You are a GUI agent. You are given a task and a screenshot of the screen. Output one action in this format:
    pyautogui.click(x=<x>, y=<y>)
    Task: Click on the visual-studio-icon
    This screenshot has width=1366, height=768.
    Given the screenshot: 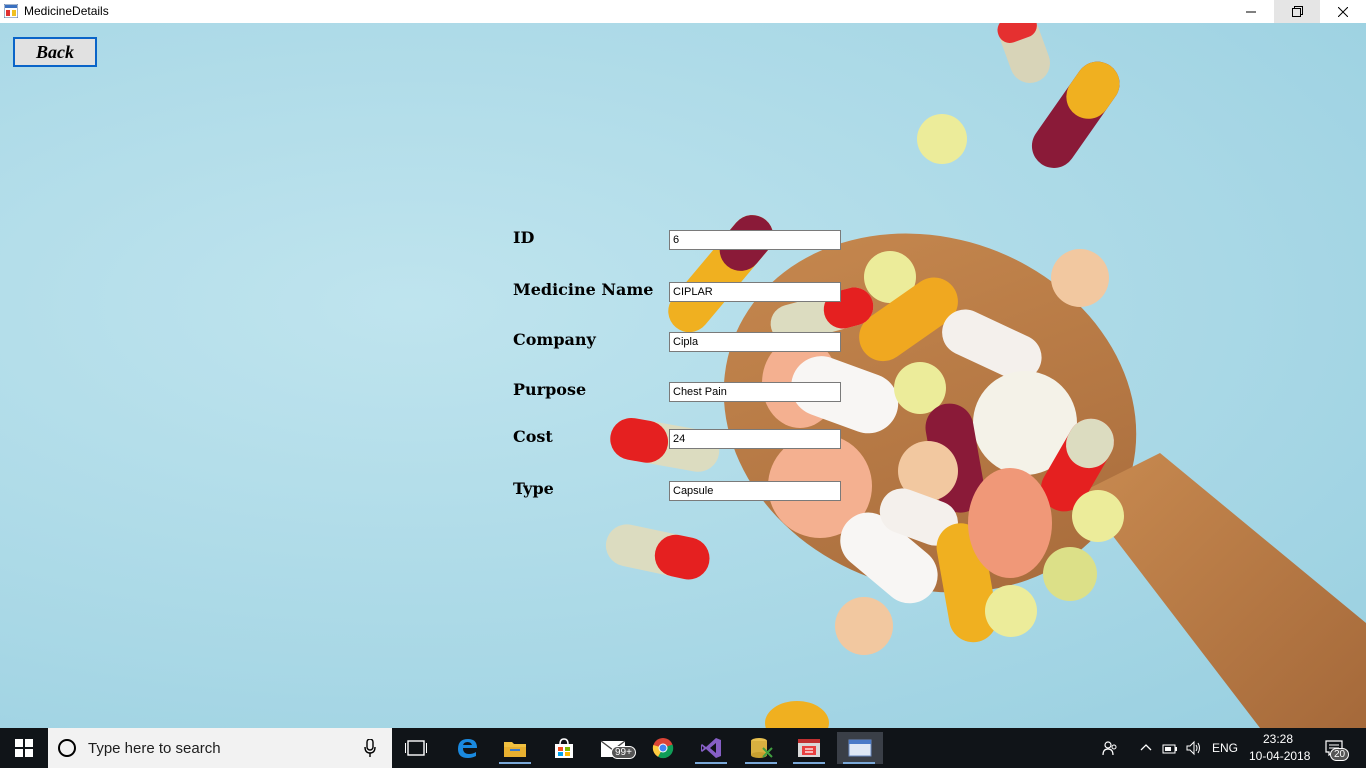 What is the action you would take?
    pyautogui.click(x=711, y=748)
    